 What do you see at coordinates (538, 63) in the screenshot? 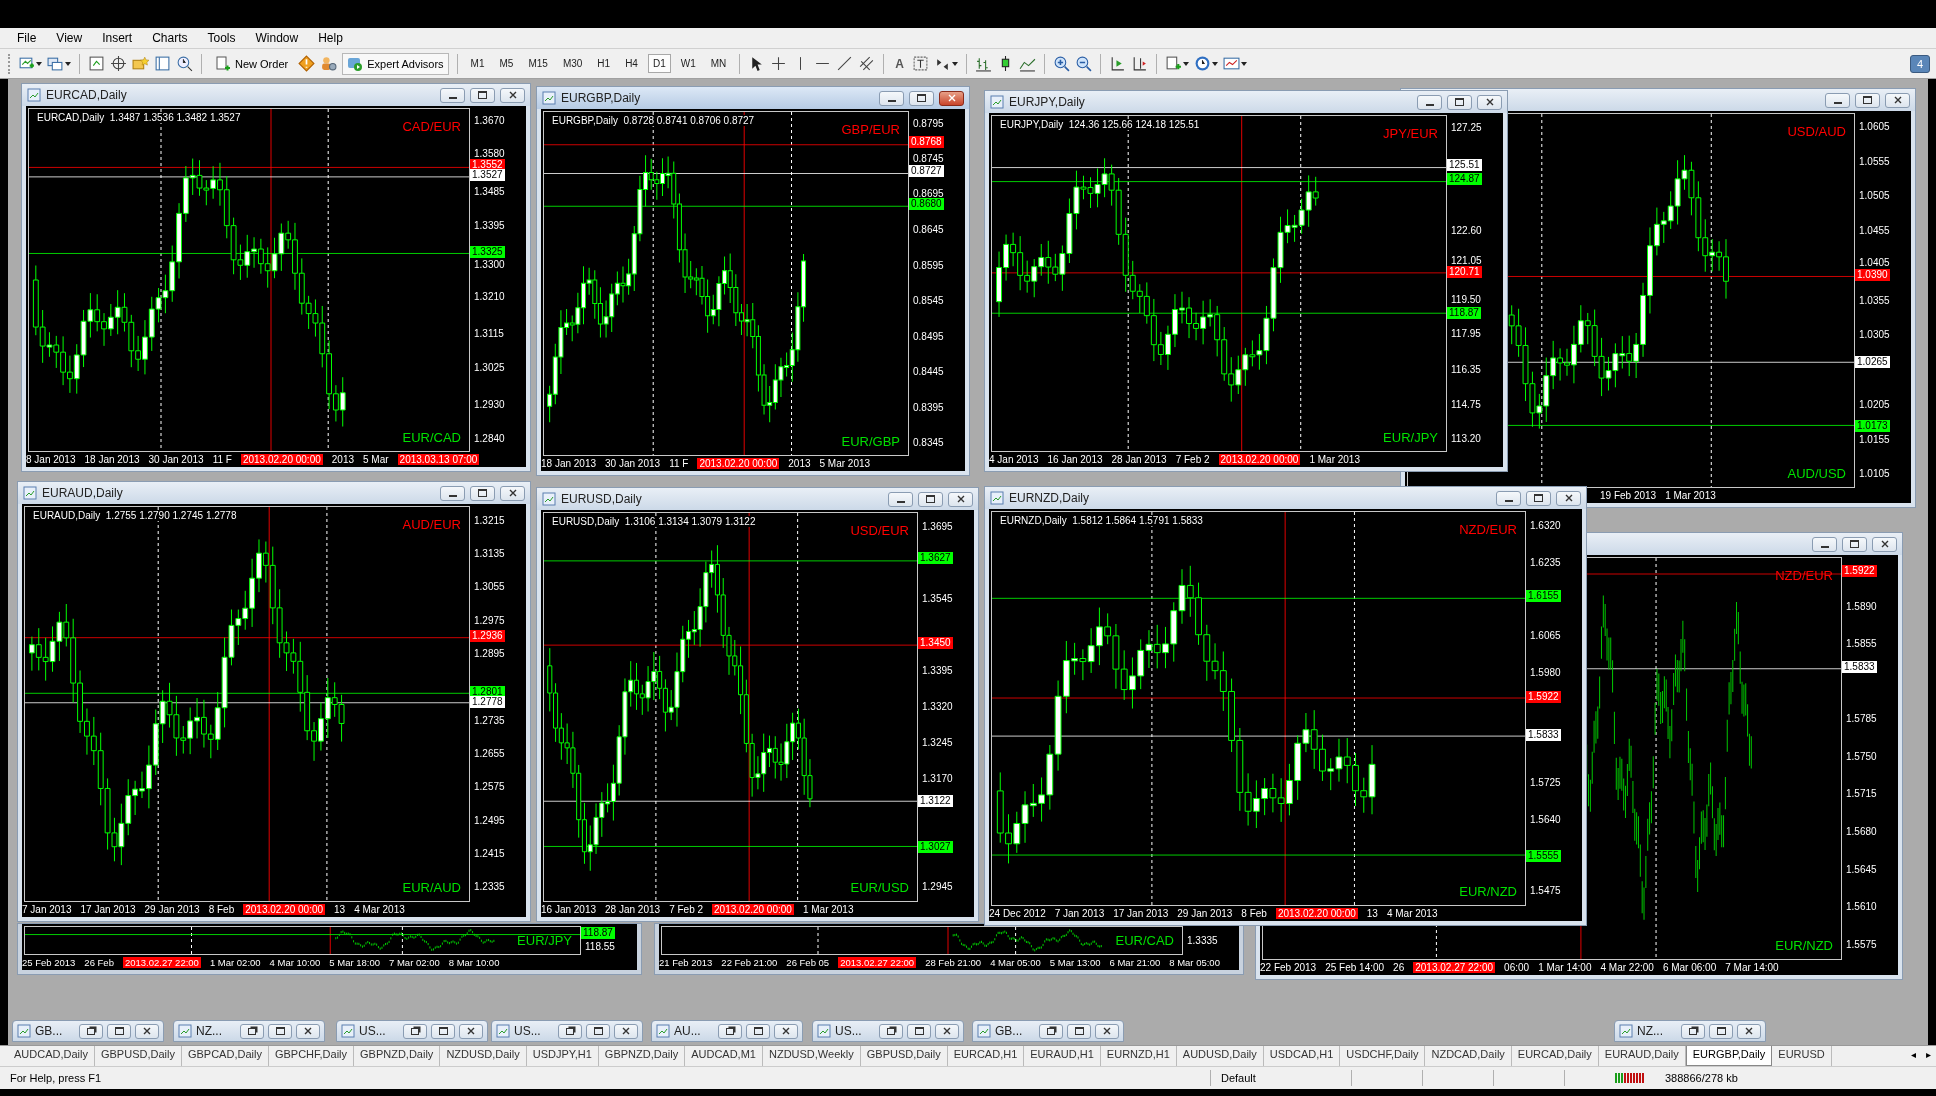
I see `timeframe-button: M15` at bounding box center [538, 63].